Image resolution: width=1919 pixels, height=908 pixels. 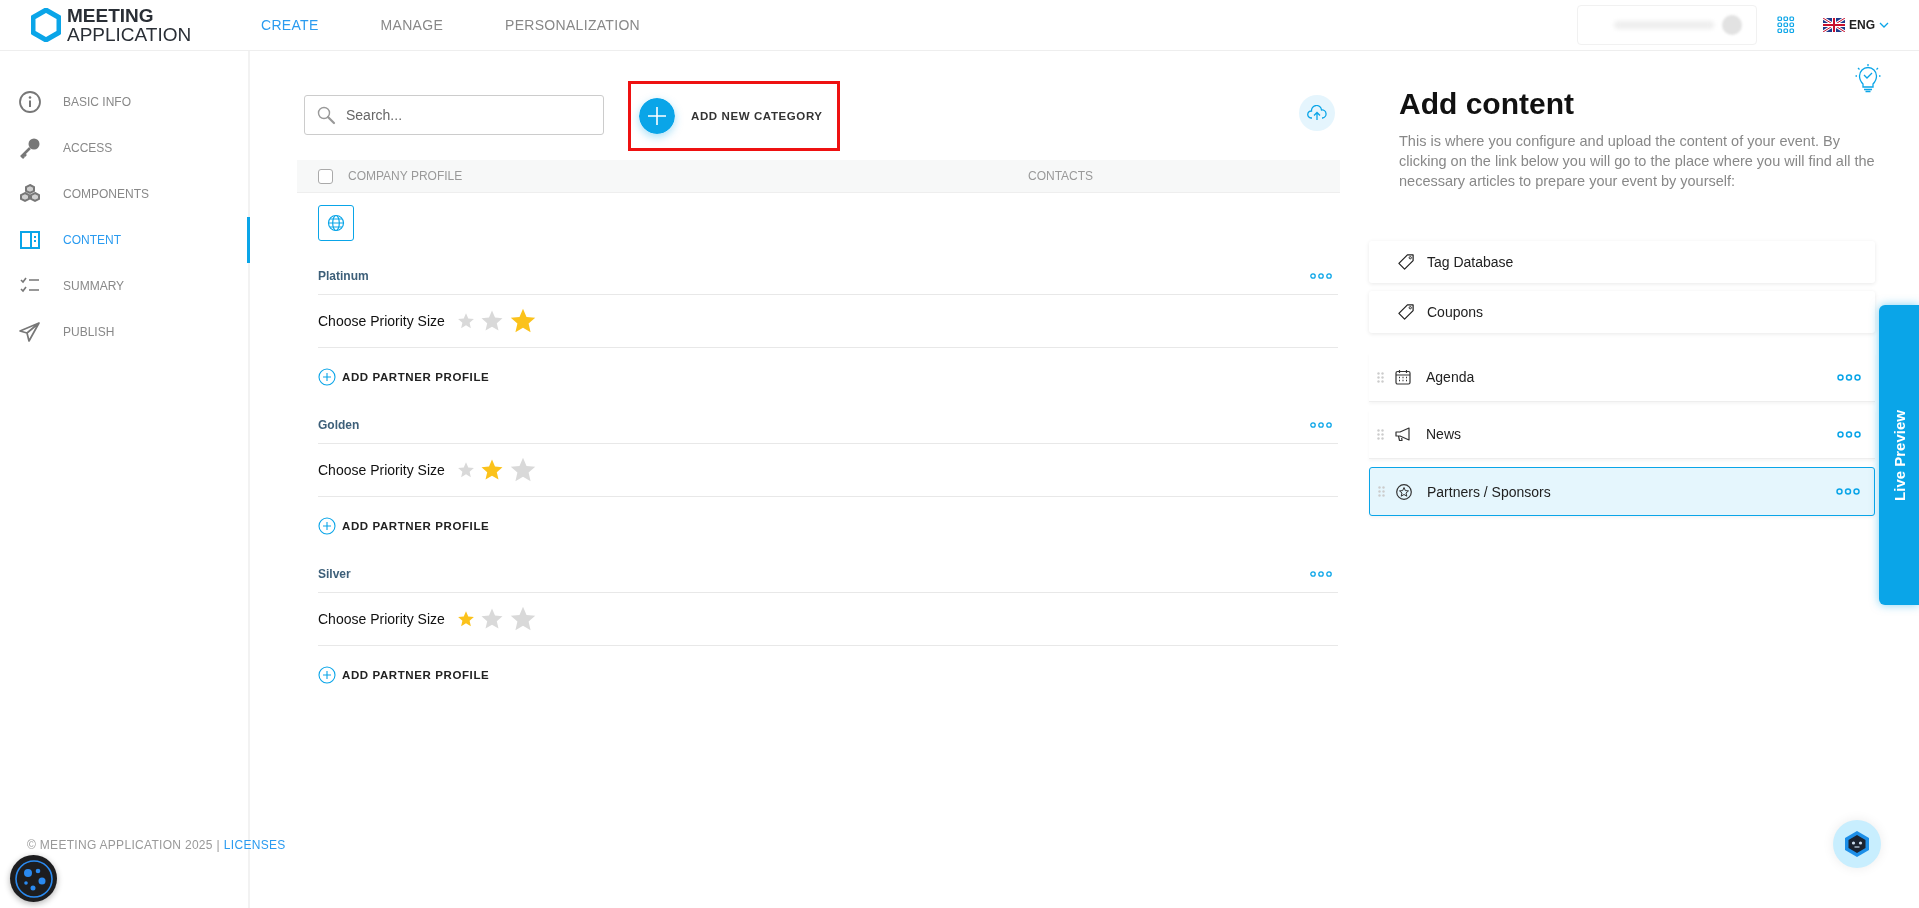 I want to click on info-icon, so click(x=30, y=102).